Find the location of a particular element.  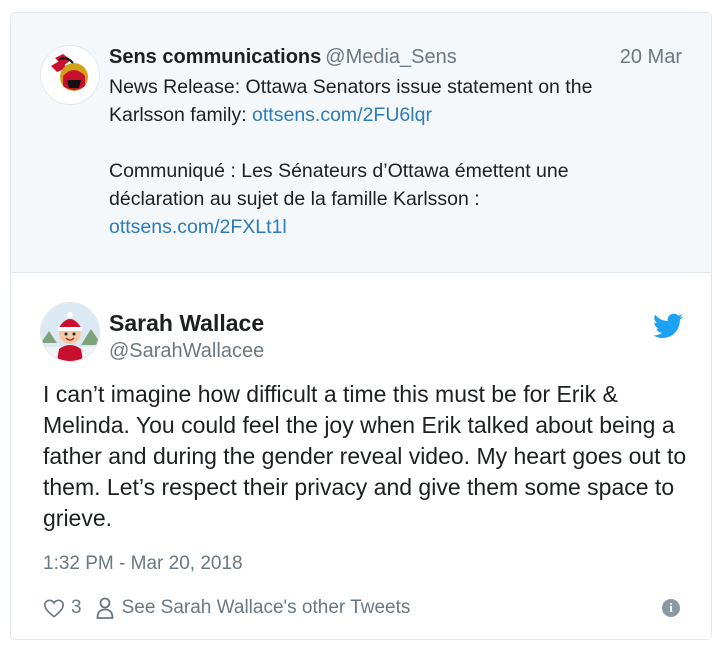

twitter-bird-icon is located at coordinates (668, 326).